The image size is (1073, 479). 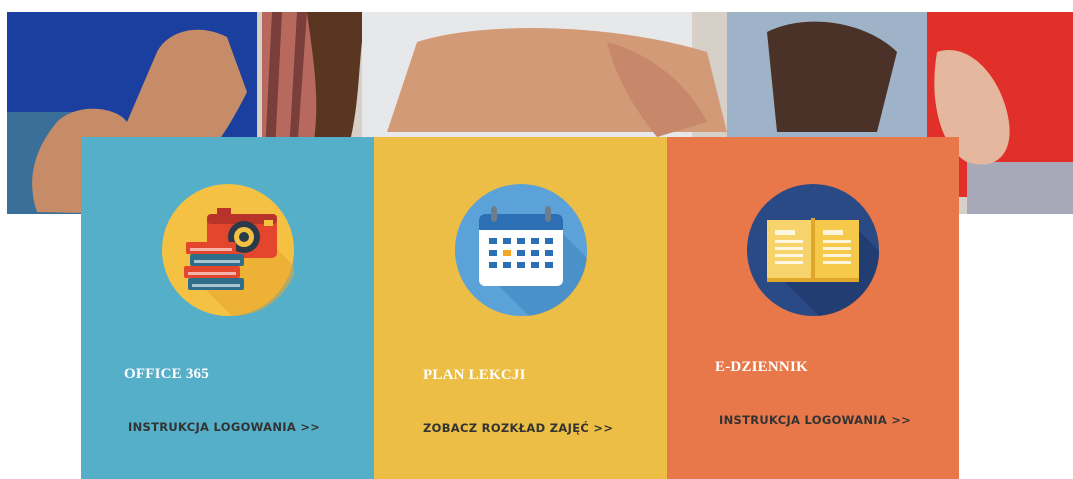 I want to click on card-title-e-dziennik: E-DZIENNIK, so click(x=761, y=367).